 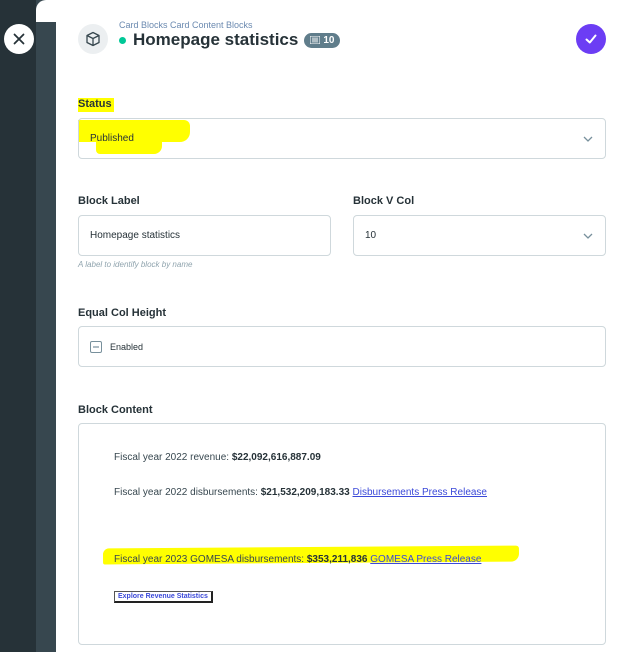 What do you see at coordinates (371, 235) in the screenshot?
I see `block-v-col-value: 10` at bounding box center [371, 235].